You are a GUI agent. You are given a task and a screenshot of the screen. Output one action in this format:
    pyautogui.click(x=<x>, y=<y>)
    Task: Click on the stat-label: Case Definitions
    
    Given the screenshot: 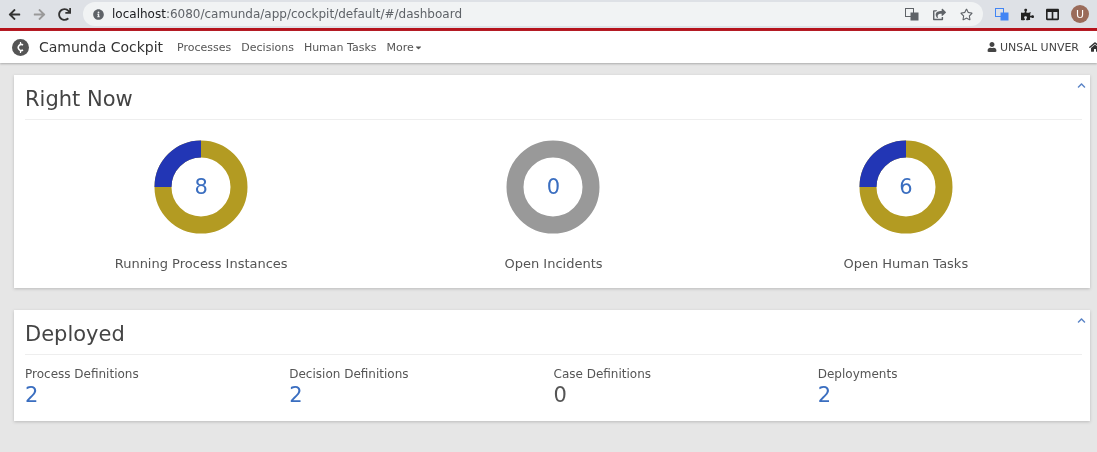 What is the action you would take?
    pyautogui.click(x=602, y=374)
    